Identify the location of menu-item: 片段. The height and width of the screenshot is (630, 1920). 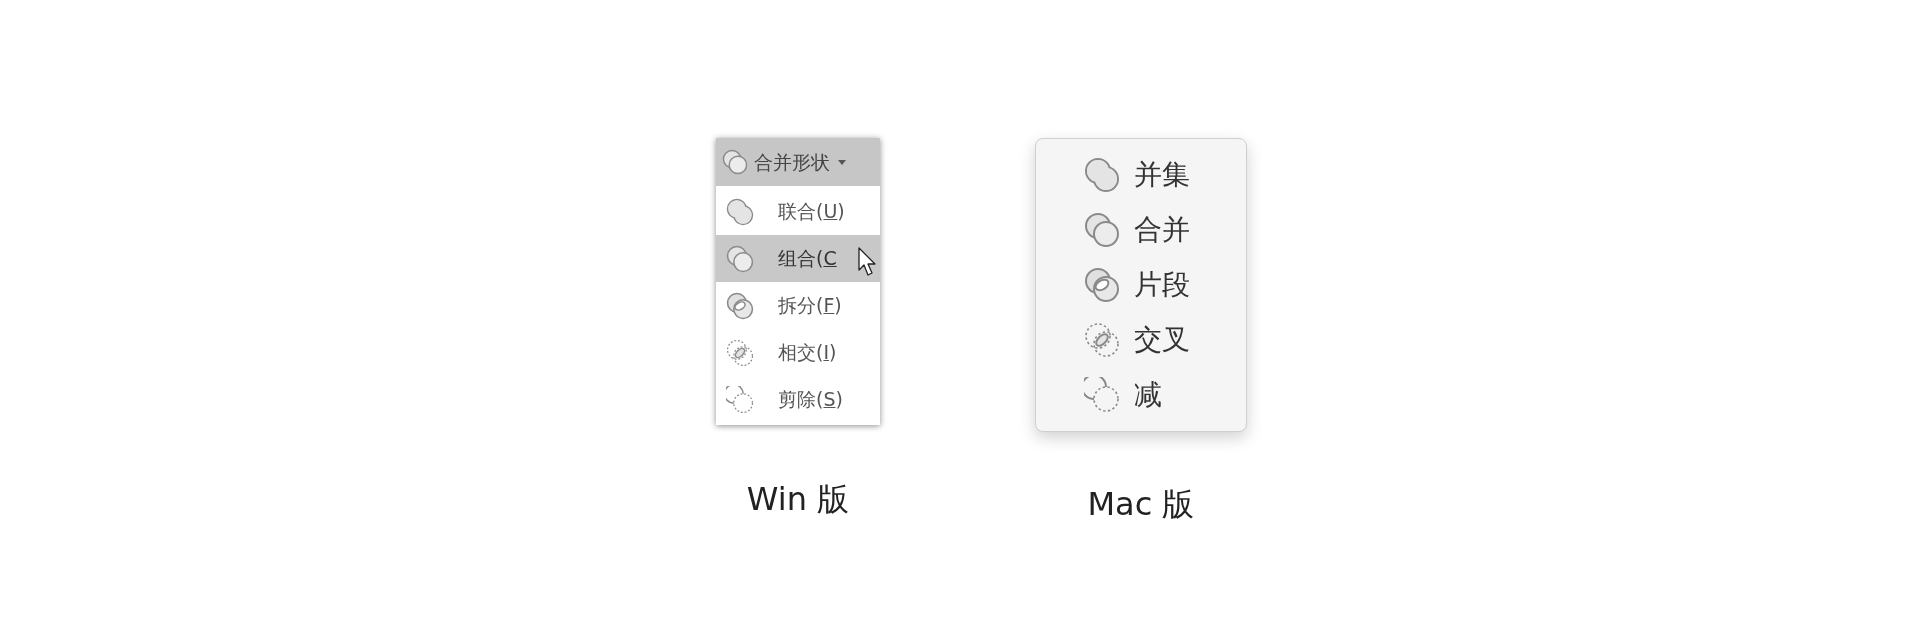
(1165, 285).